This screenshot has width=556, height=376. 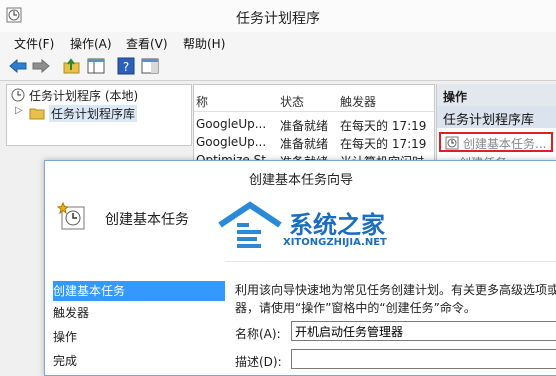 I want to click on toolbar: ?, so click(x=278, y=66).